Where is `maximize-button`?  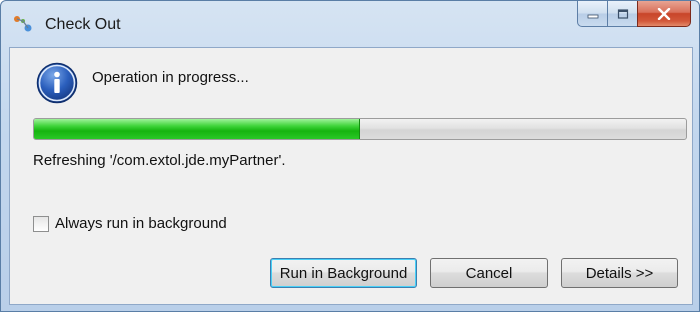 maximize-button is located at coordinates (622, 14).